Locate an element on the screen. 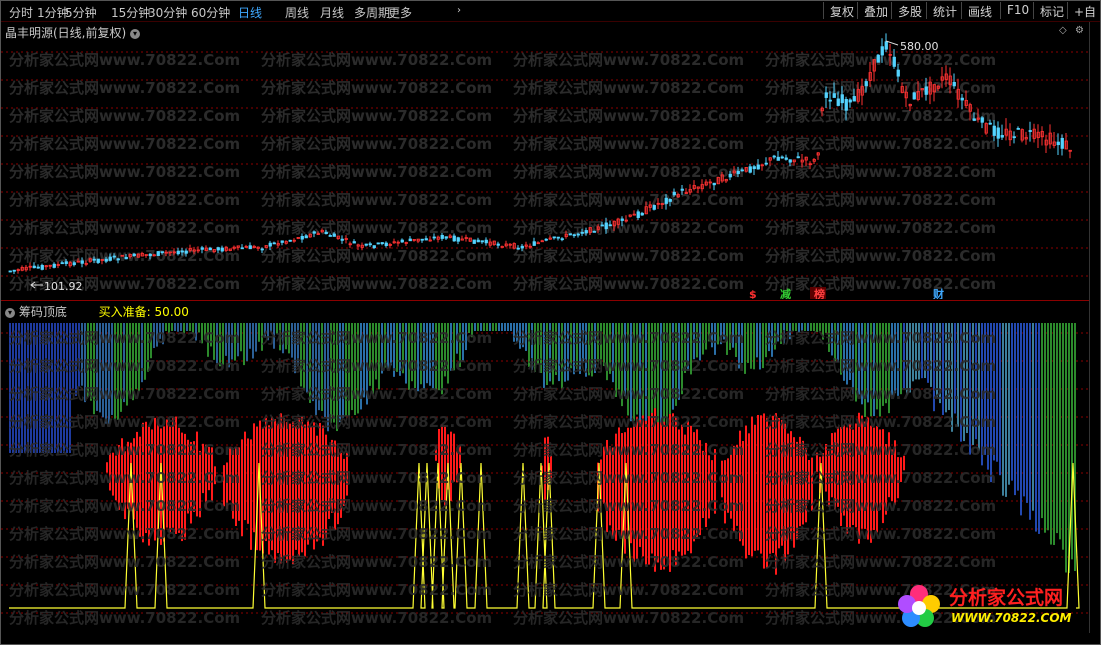  toolbar-button-5: F10 is located at coordinates (1017, 10).